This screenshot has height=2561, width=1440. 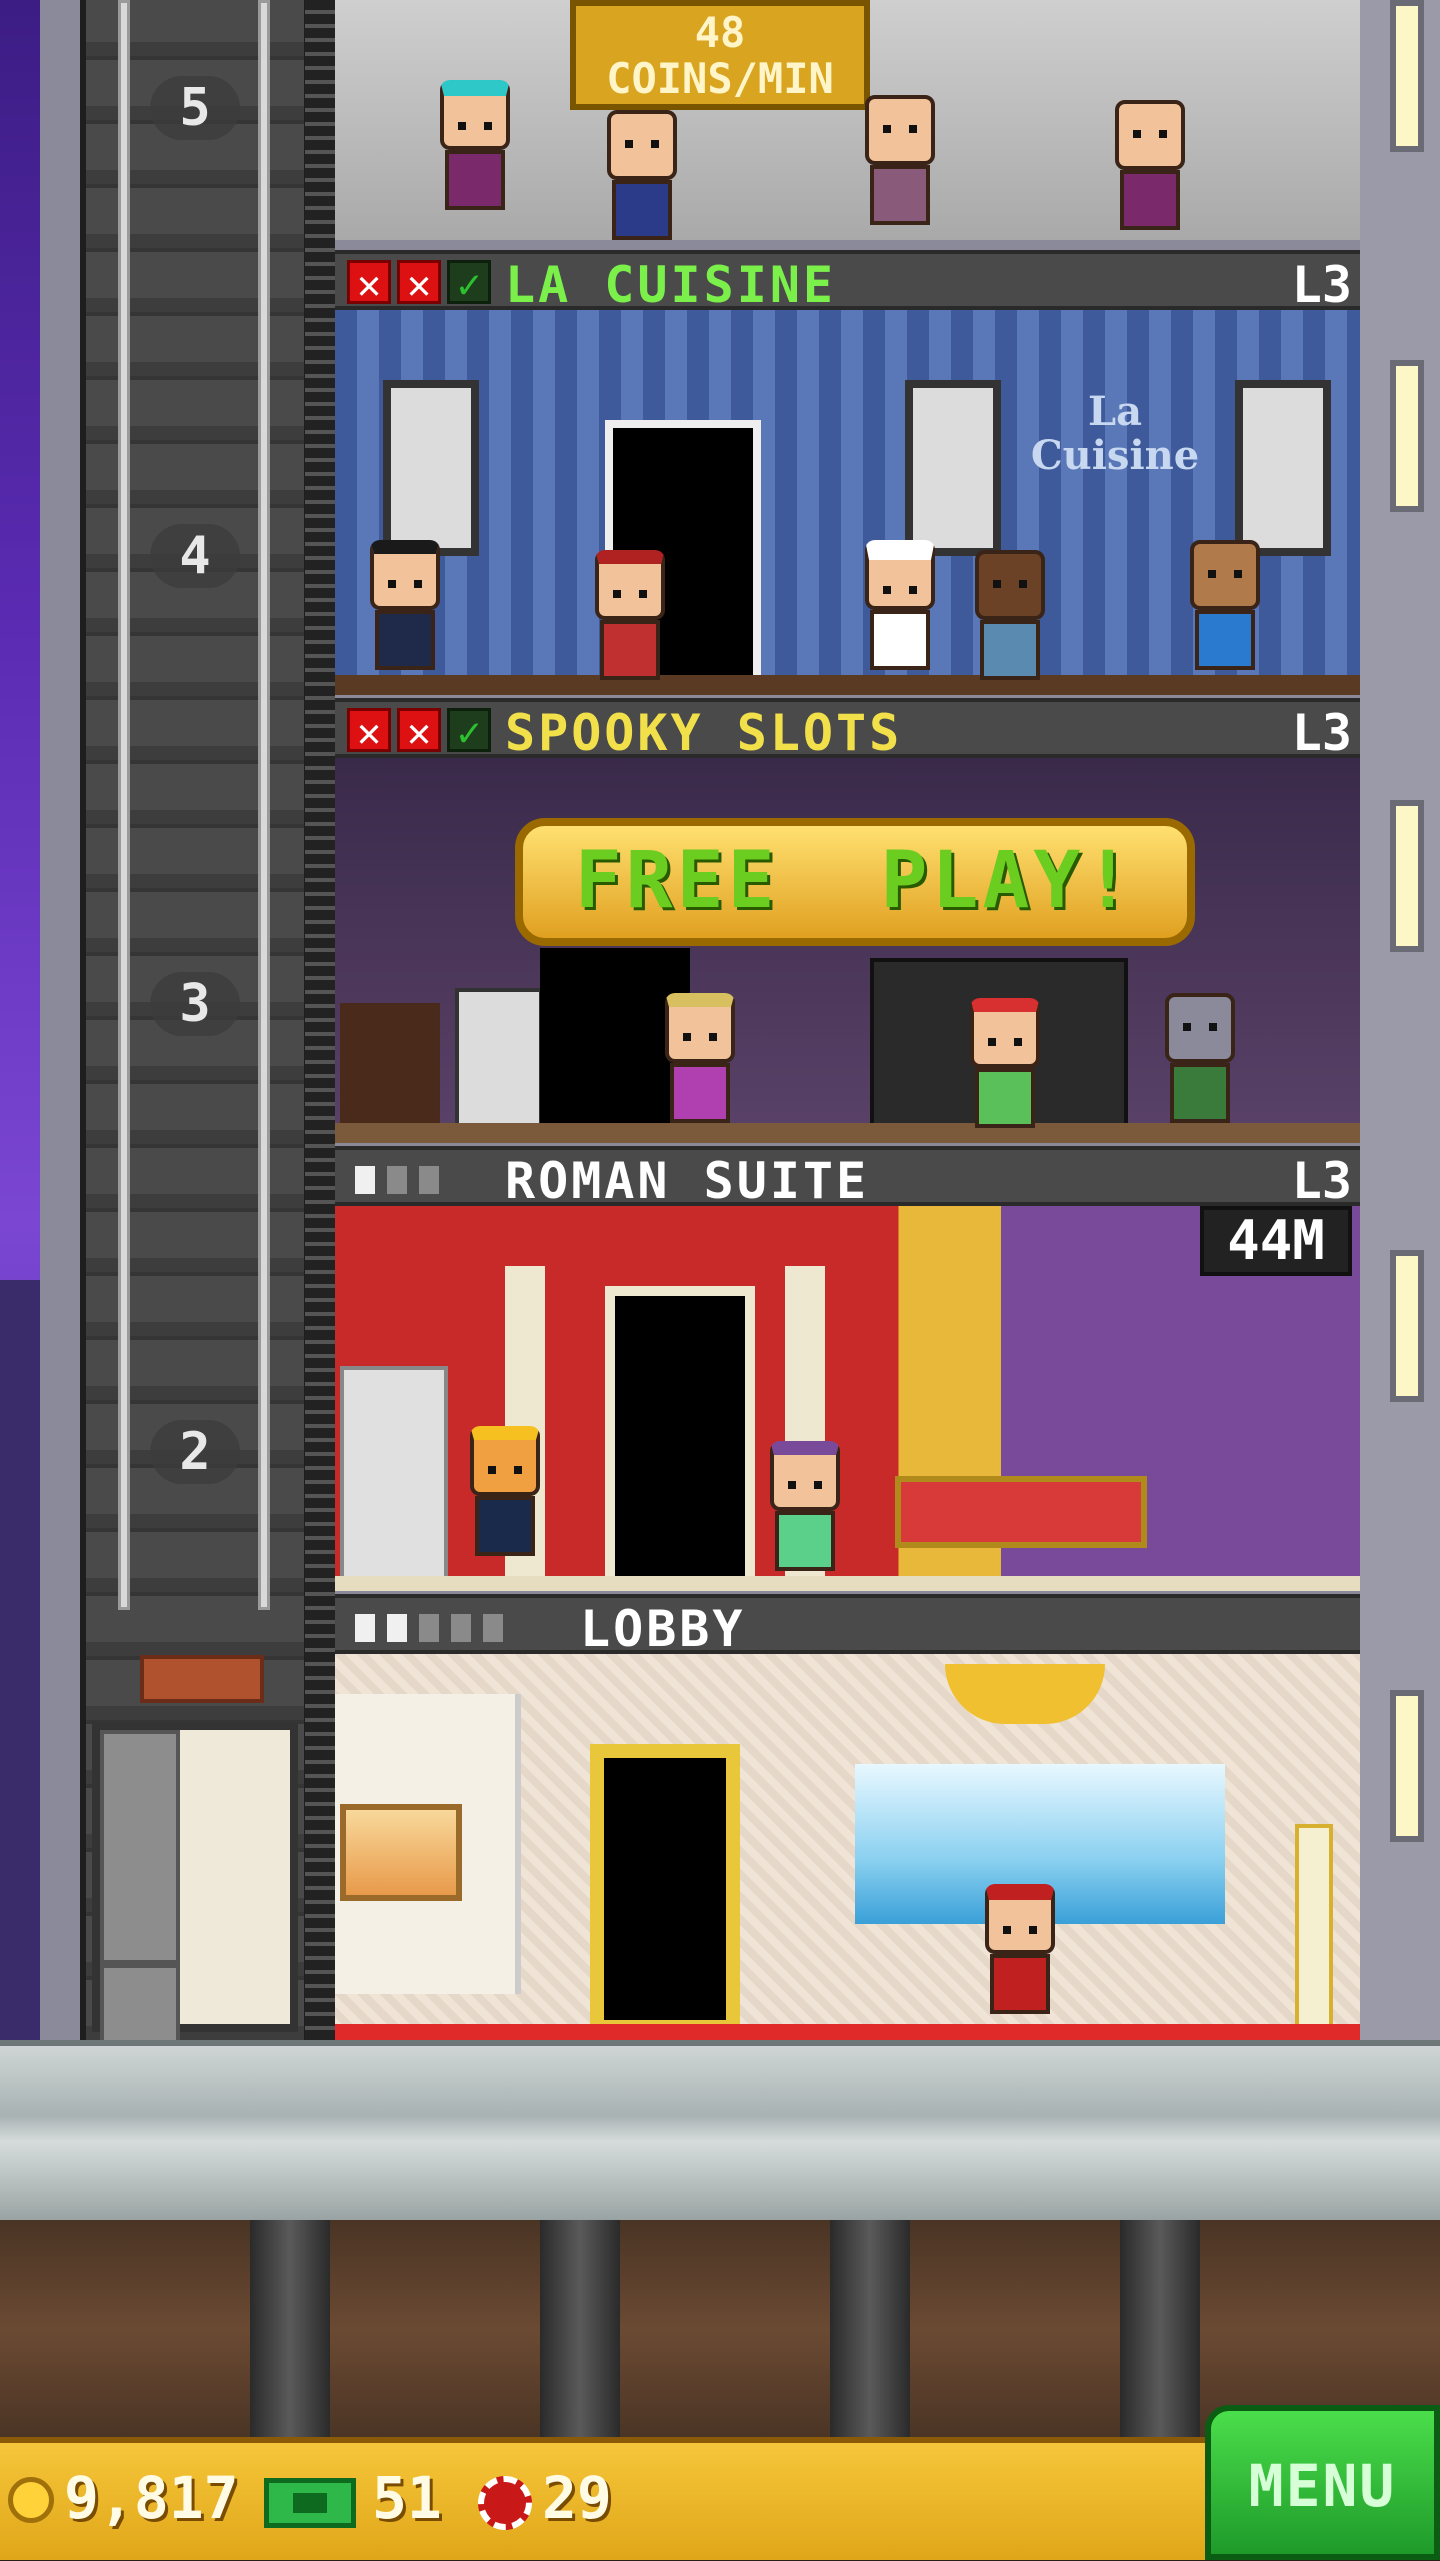 I want to click on bux-count: 51, so click(x=407, y=2498).